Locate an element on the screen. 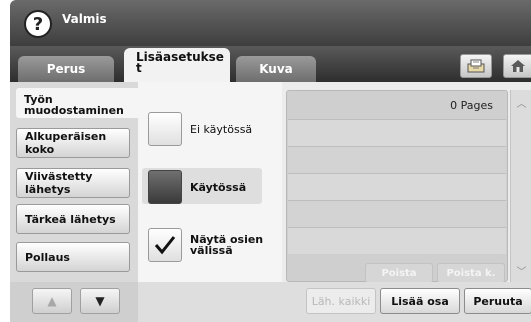 This screenshot has width=531, height=322. pages-count: 0 Pages is located at coordinates (471, 105).